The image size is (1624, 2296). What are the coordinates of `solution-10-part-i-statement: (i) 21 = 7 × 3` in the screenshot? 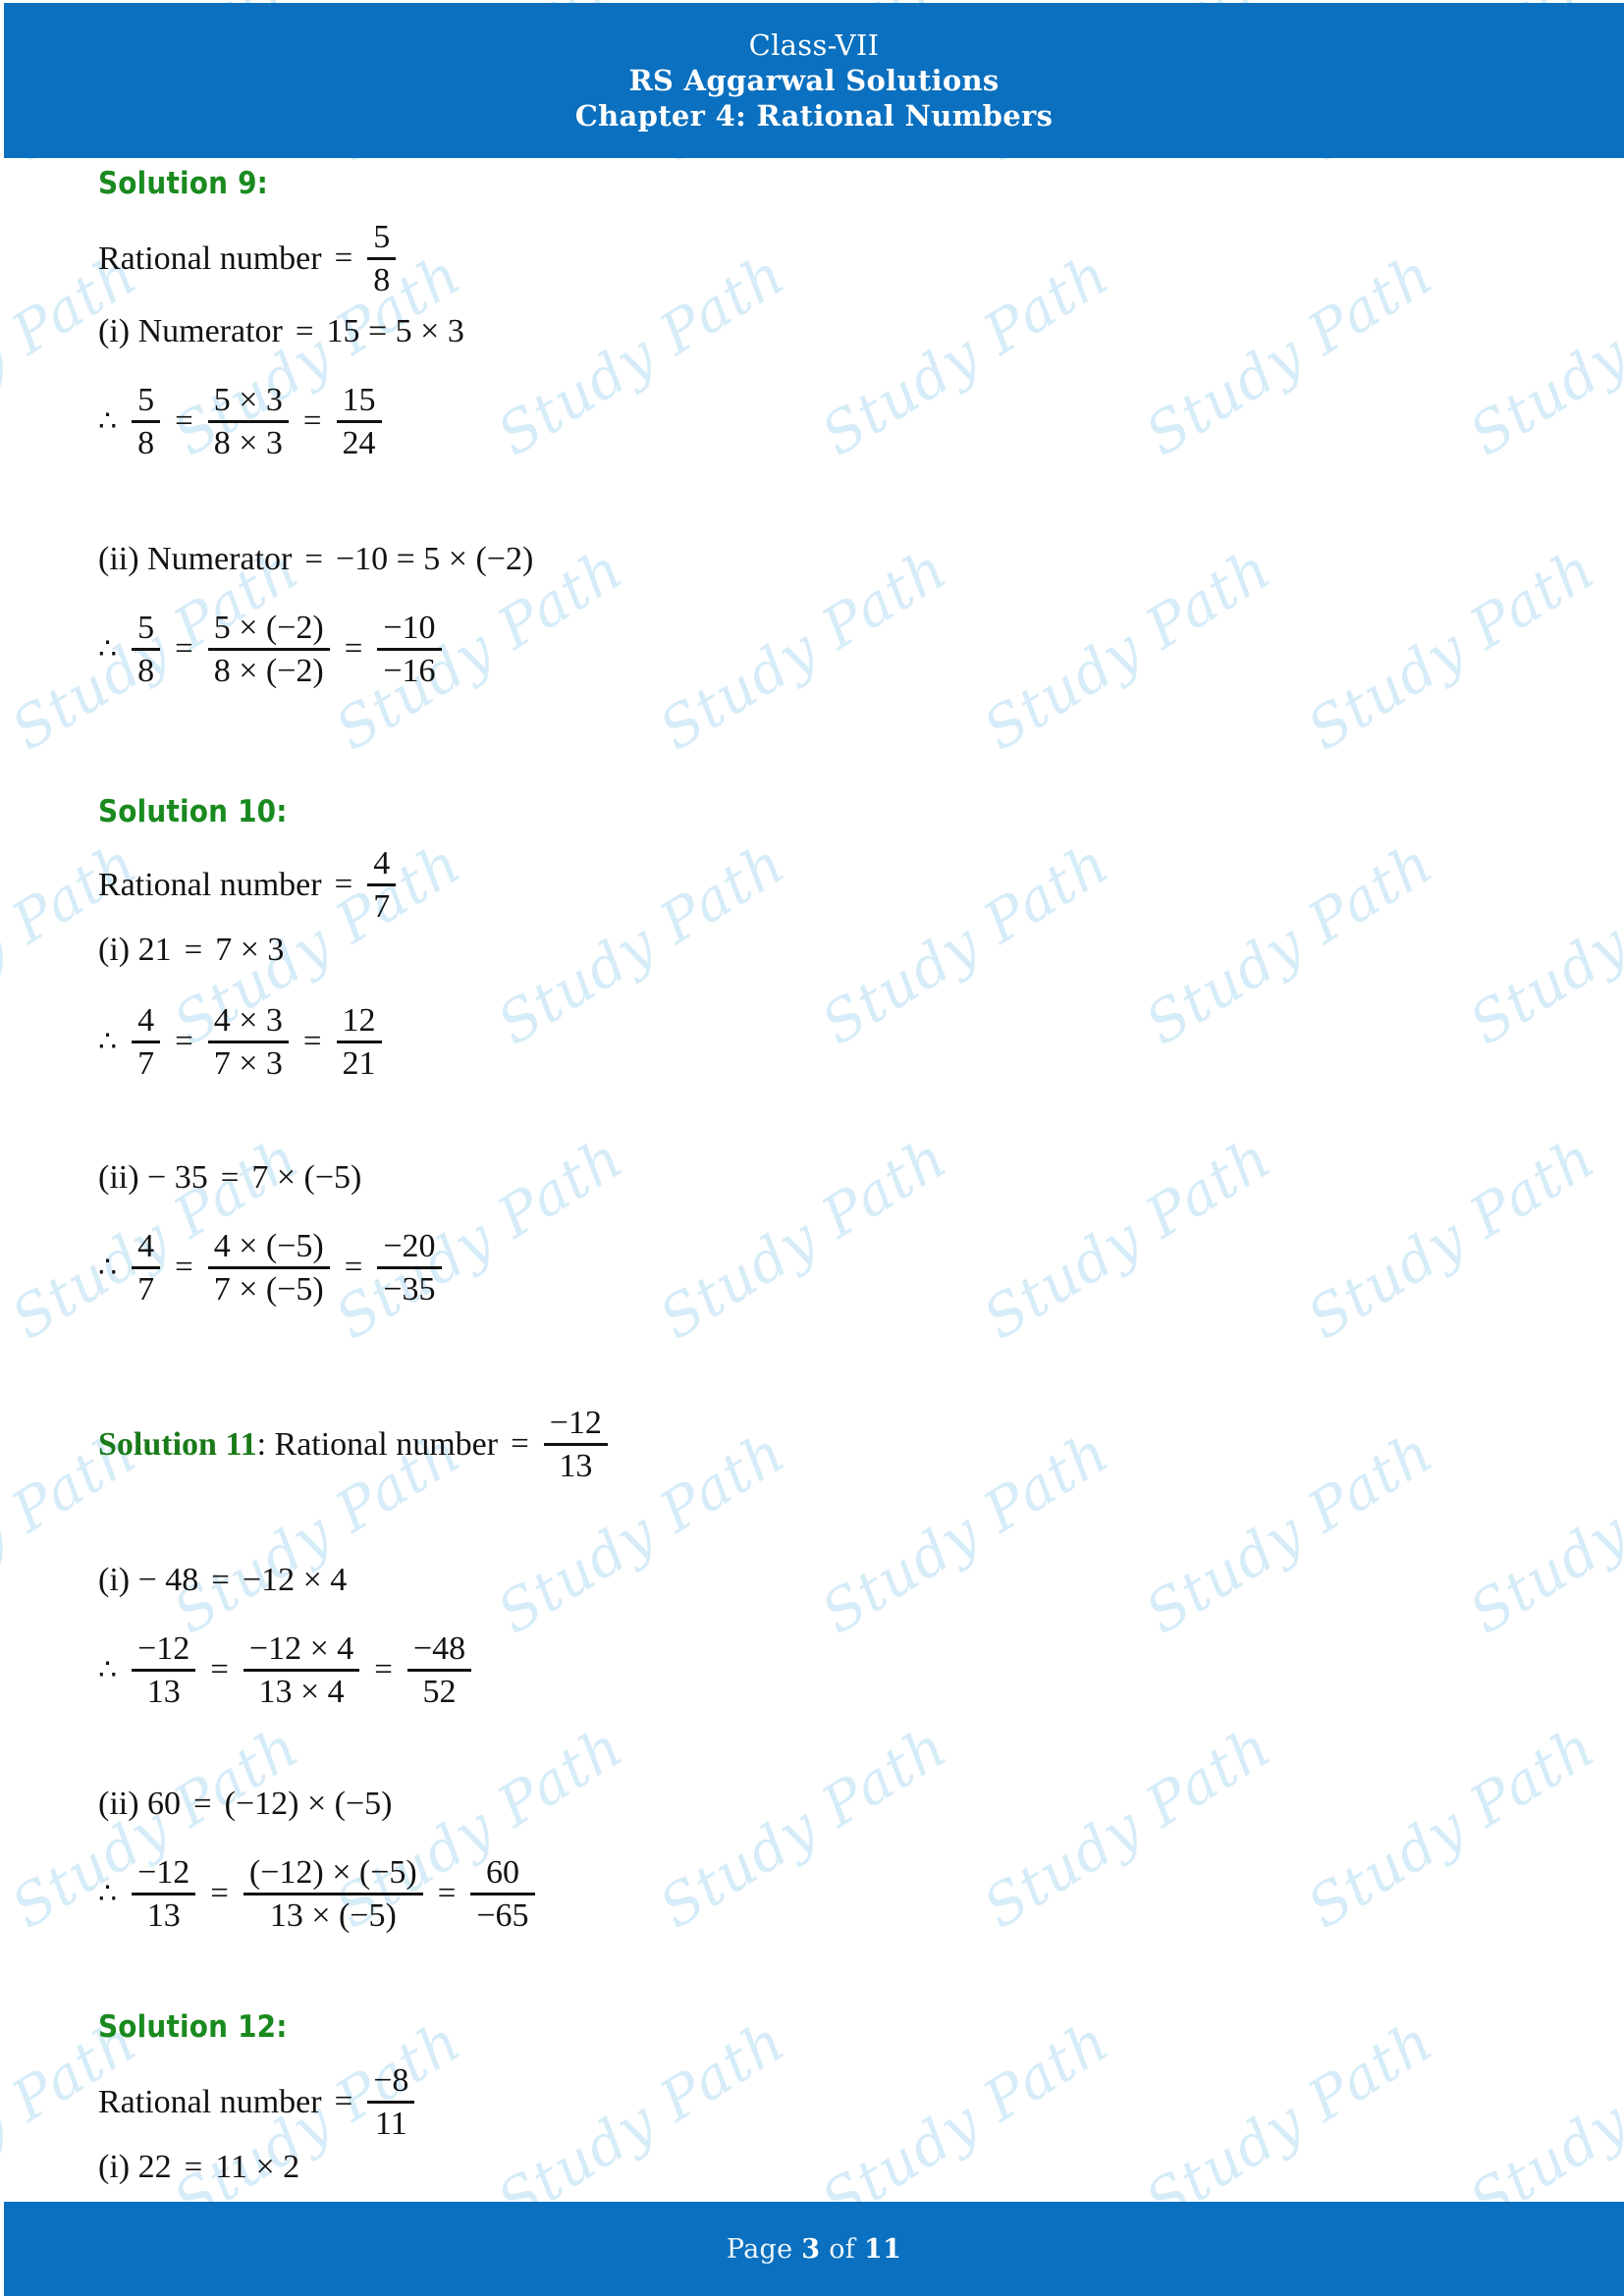 It's located at (191, 950).